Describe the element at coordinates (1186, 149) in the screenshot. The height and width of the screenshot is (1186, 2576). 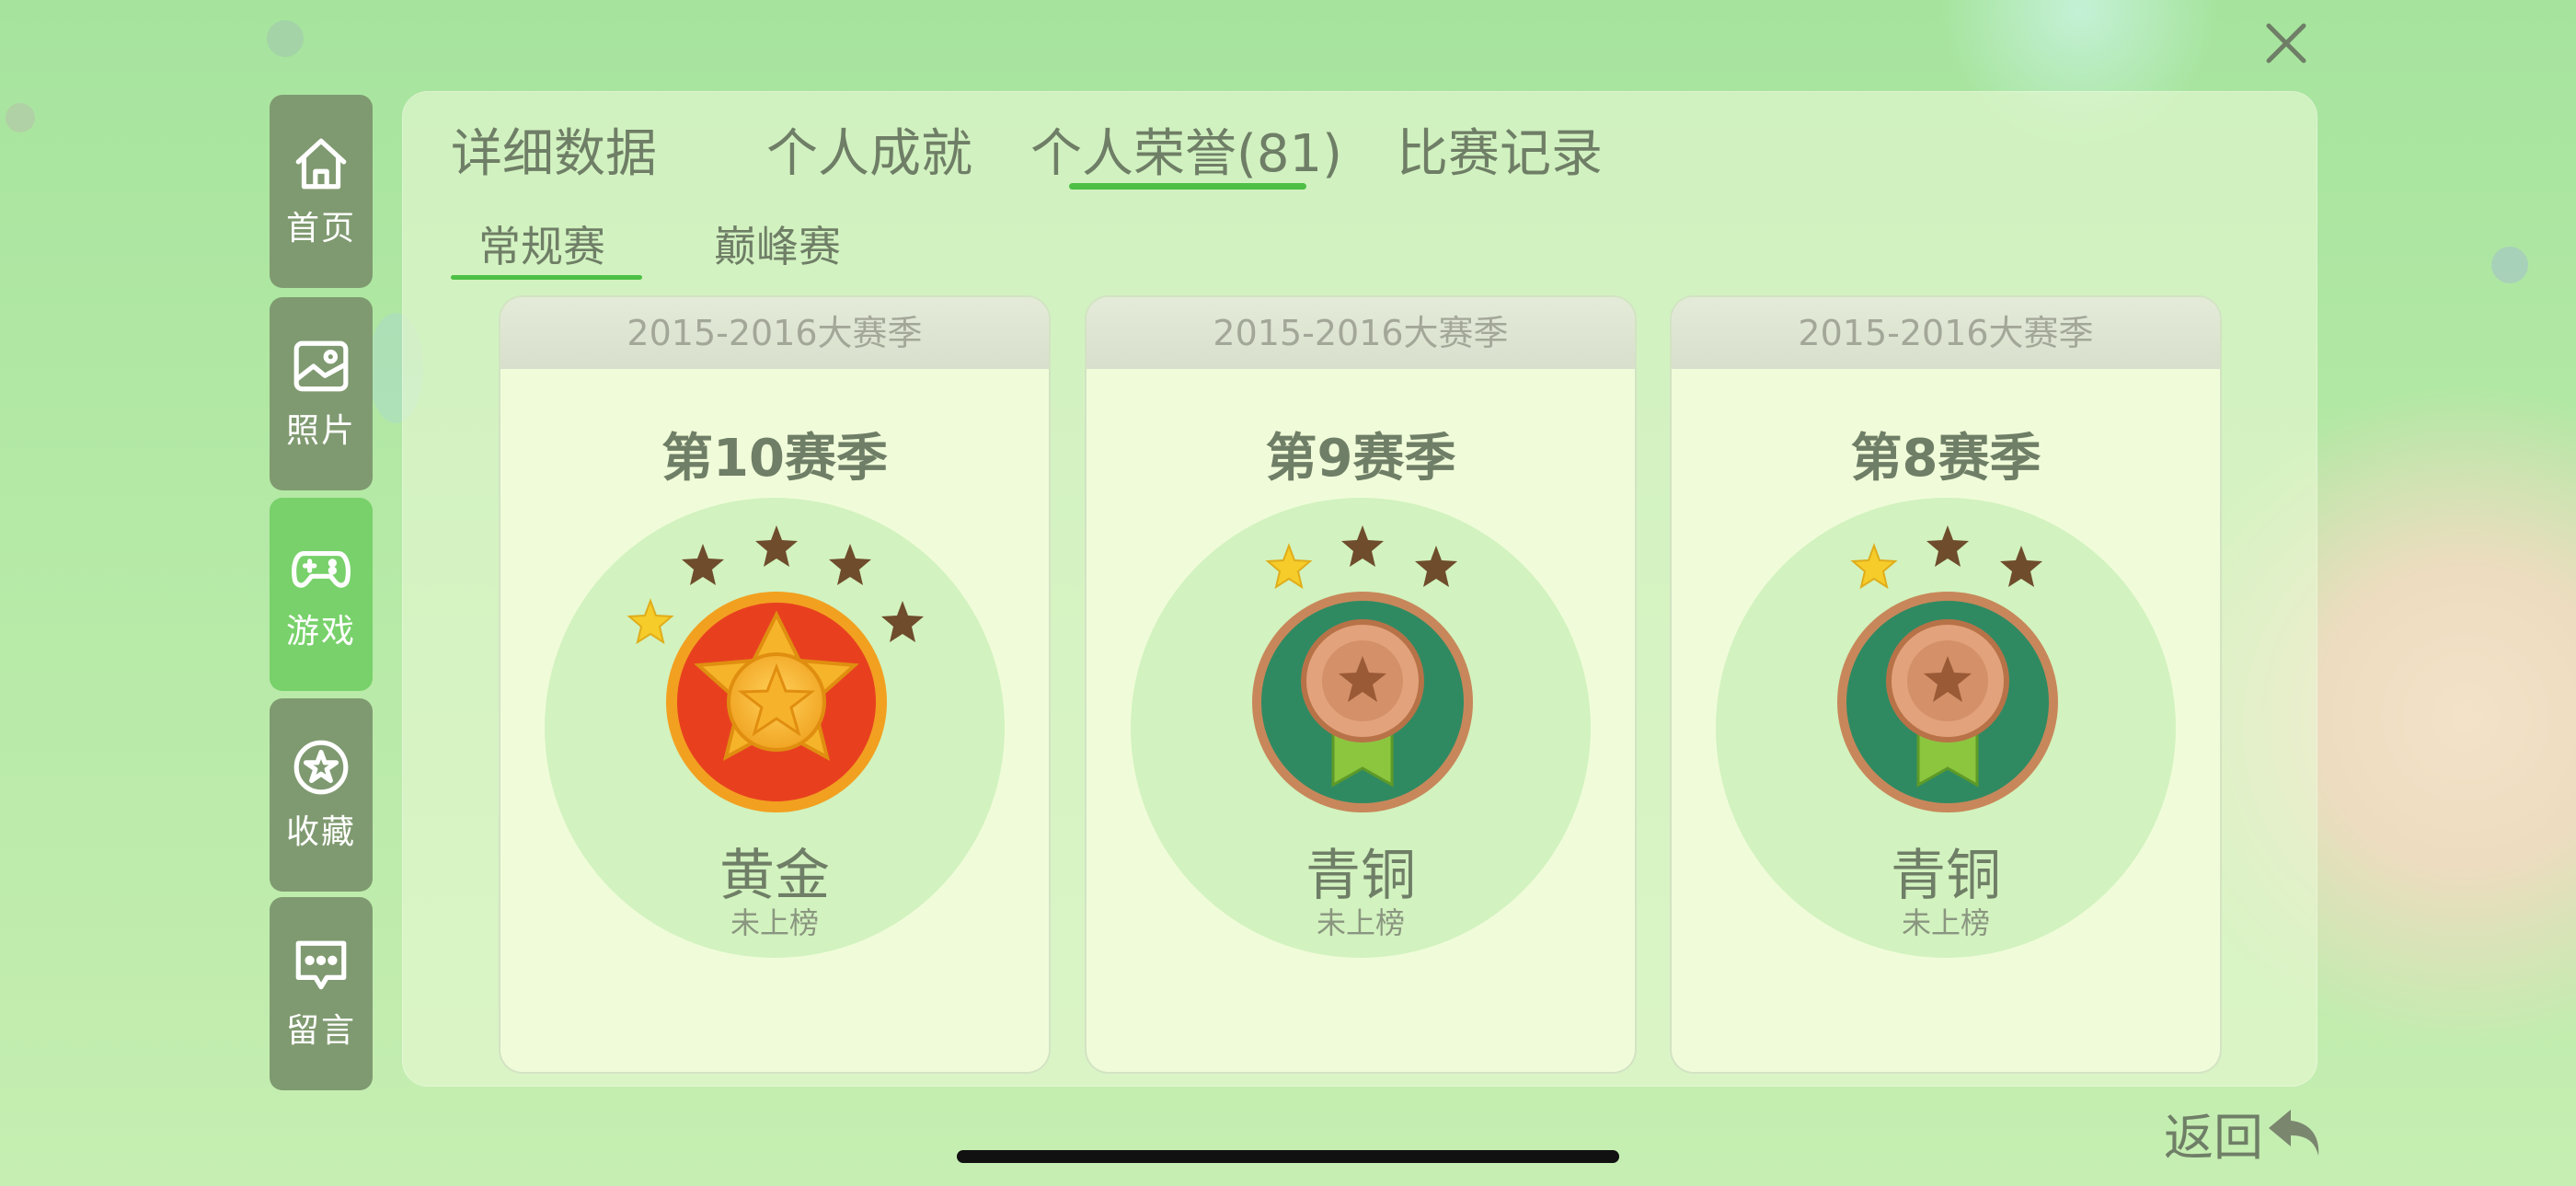
I see `tab-honors: 个人荣誉(81)` at that location.